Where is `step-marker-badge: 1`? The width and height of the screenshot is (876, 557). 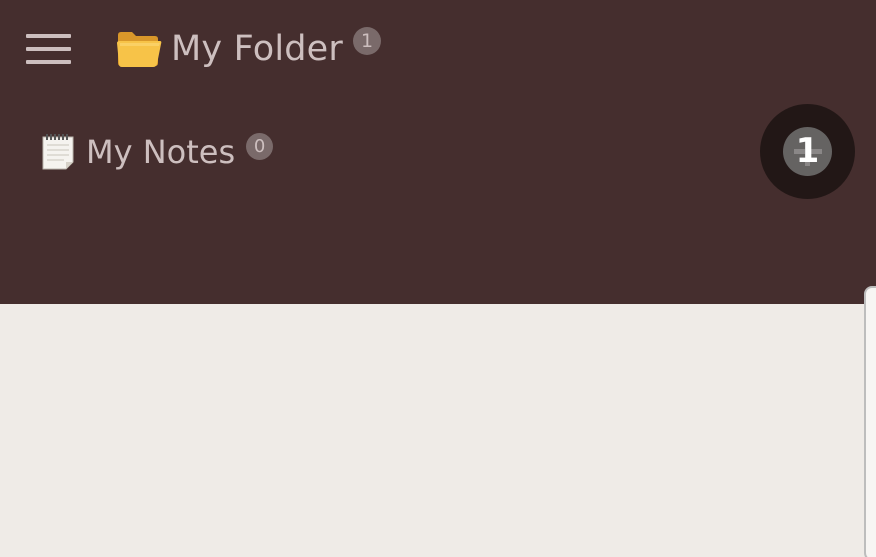
step-marker-badge: 1 is located at coordinates (807, 151).